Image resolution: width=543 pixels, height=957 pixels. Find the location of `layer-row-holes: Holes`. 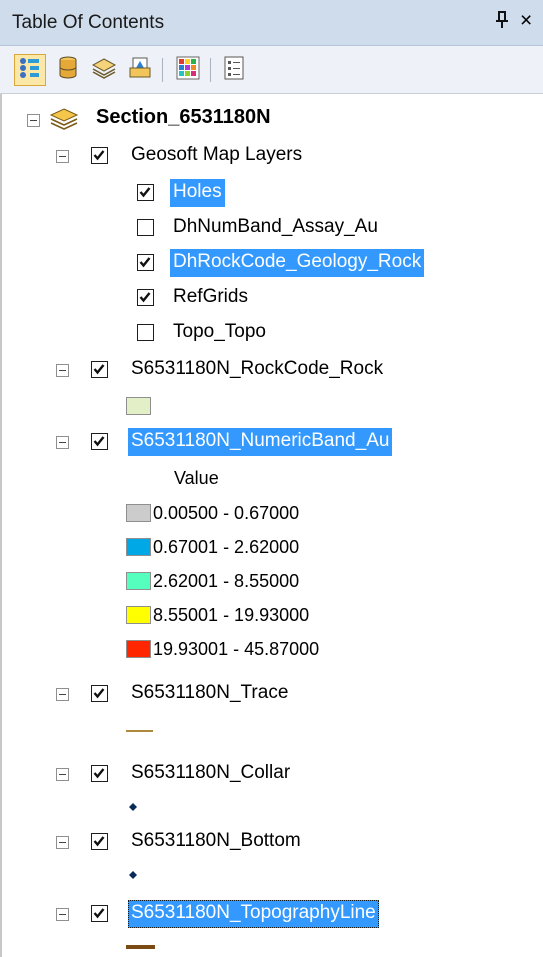

layer-row-holes: Holes is located at coordinates (271, 193).